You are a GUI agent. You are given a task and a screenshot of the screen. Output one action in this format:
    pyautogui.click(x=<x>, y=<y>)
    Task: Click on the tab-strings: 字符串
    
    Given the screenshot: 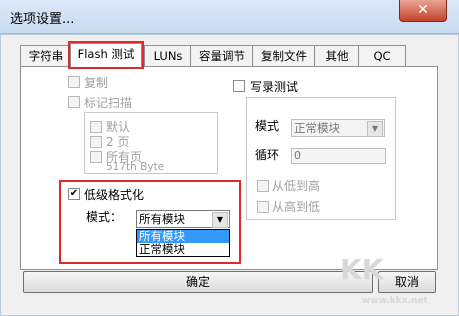 What is the action you would take?
    pyautogui.click(x=46, y=56)
    